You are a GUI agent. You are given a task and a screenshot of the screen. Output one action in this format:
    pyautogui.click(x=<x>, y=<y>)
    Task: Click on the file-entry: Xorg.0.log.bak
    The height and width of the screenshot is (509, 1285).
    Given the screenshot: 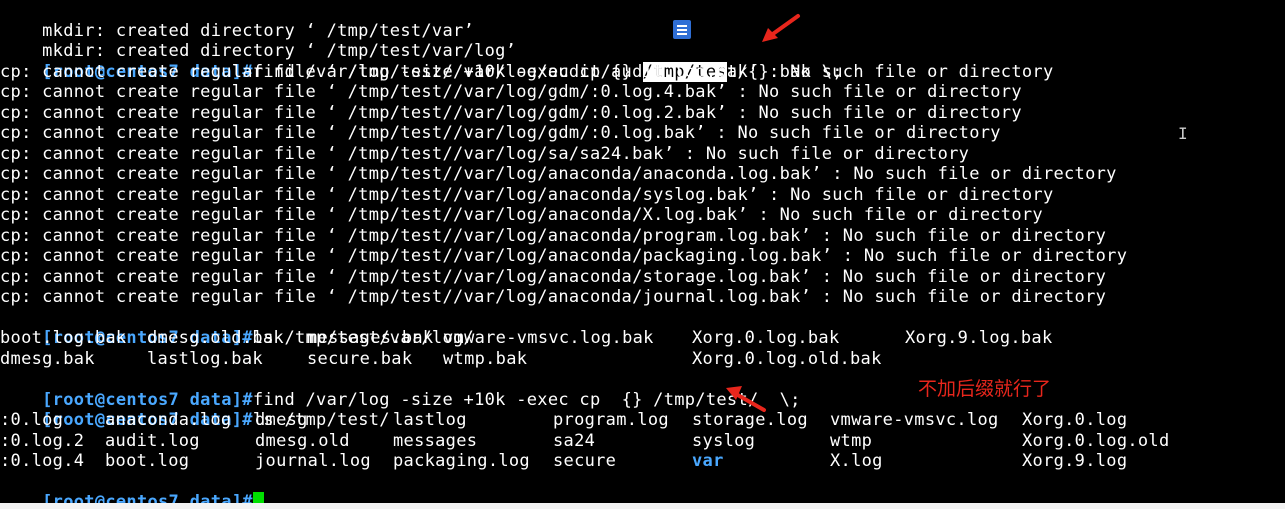 What is the action you would take?
    pyautogui.click(x=766, y=338)
    